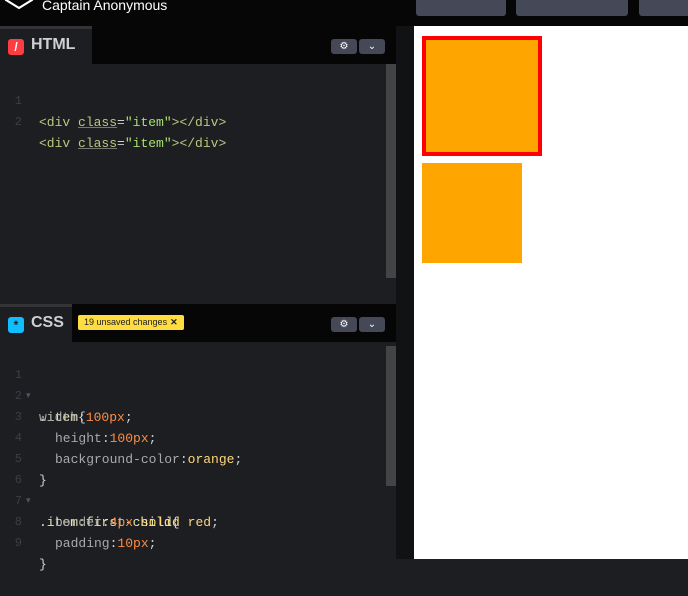 The width and height of the screenshot is (688, 596). I want to click on code-text: }, so click(43, 564).